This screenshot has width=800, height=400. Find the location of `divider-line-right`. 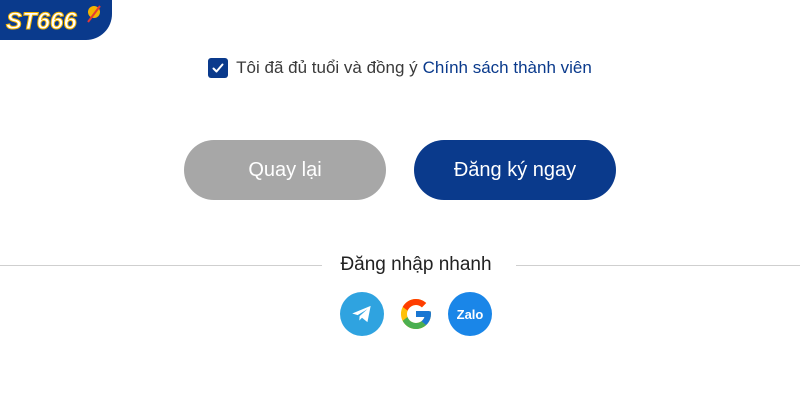

divider-line-right is located at coordinates (658, 265).